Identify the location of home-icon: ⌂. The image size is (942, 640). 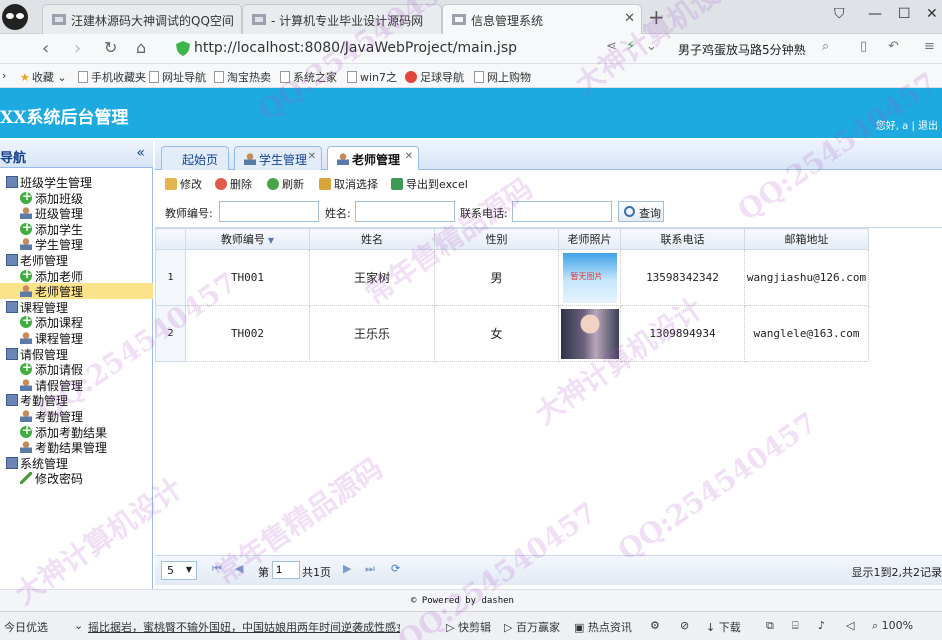
(141, 47).